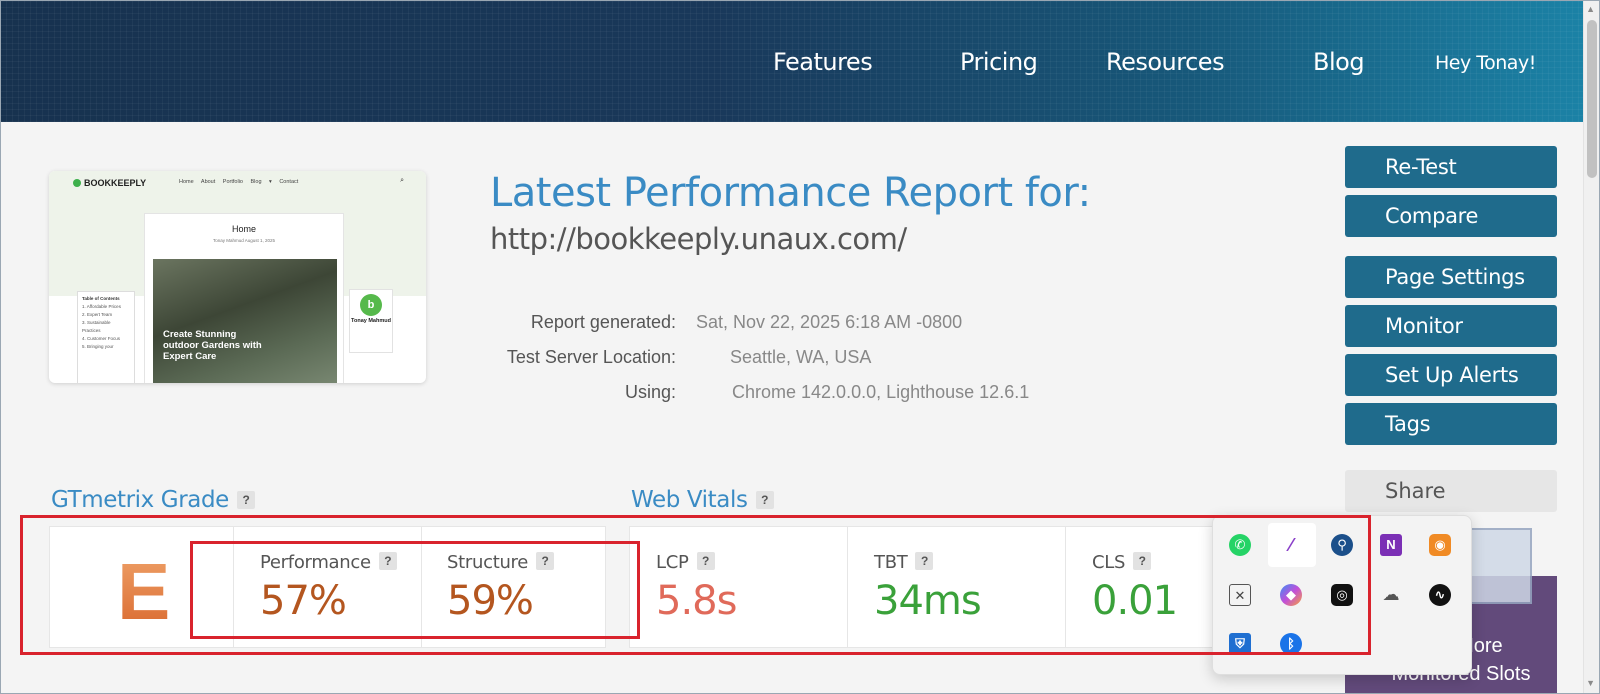 The width and height of the screenshot is (1600, 694). Describe the element at coordinates (591, 357) in the screenshot. I see `server-location-label: Test Server Location:` at that location.